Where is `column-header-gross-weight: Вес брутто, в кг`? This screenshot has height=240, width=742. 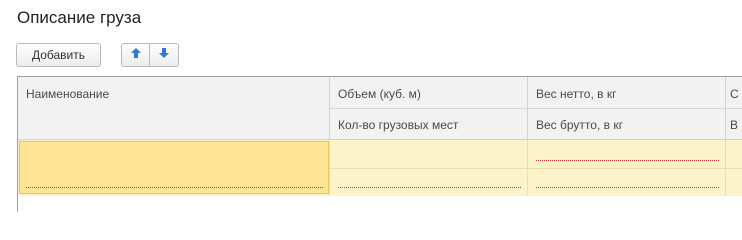
column-header-gross-weight: Вес брутто, в кг is located at coordinates (626, 123).